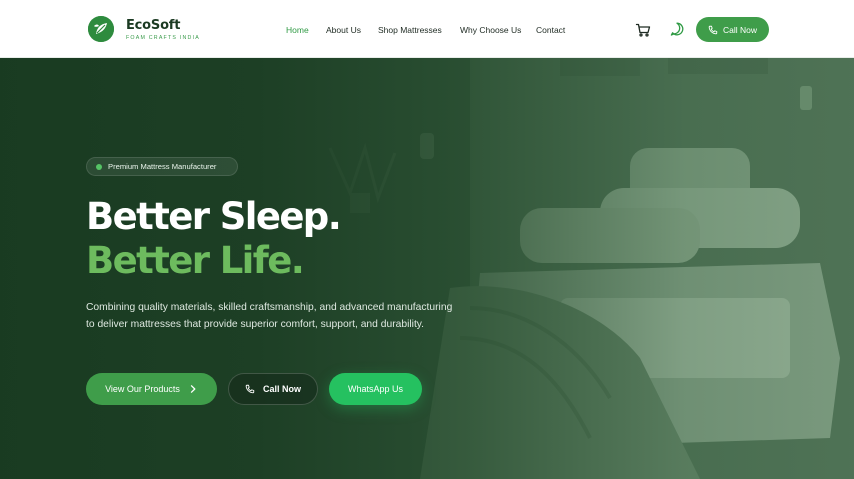 The image size is (854, 479). I want to click on nav-item-contact: Contact, so click(550, 30).